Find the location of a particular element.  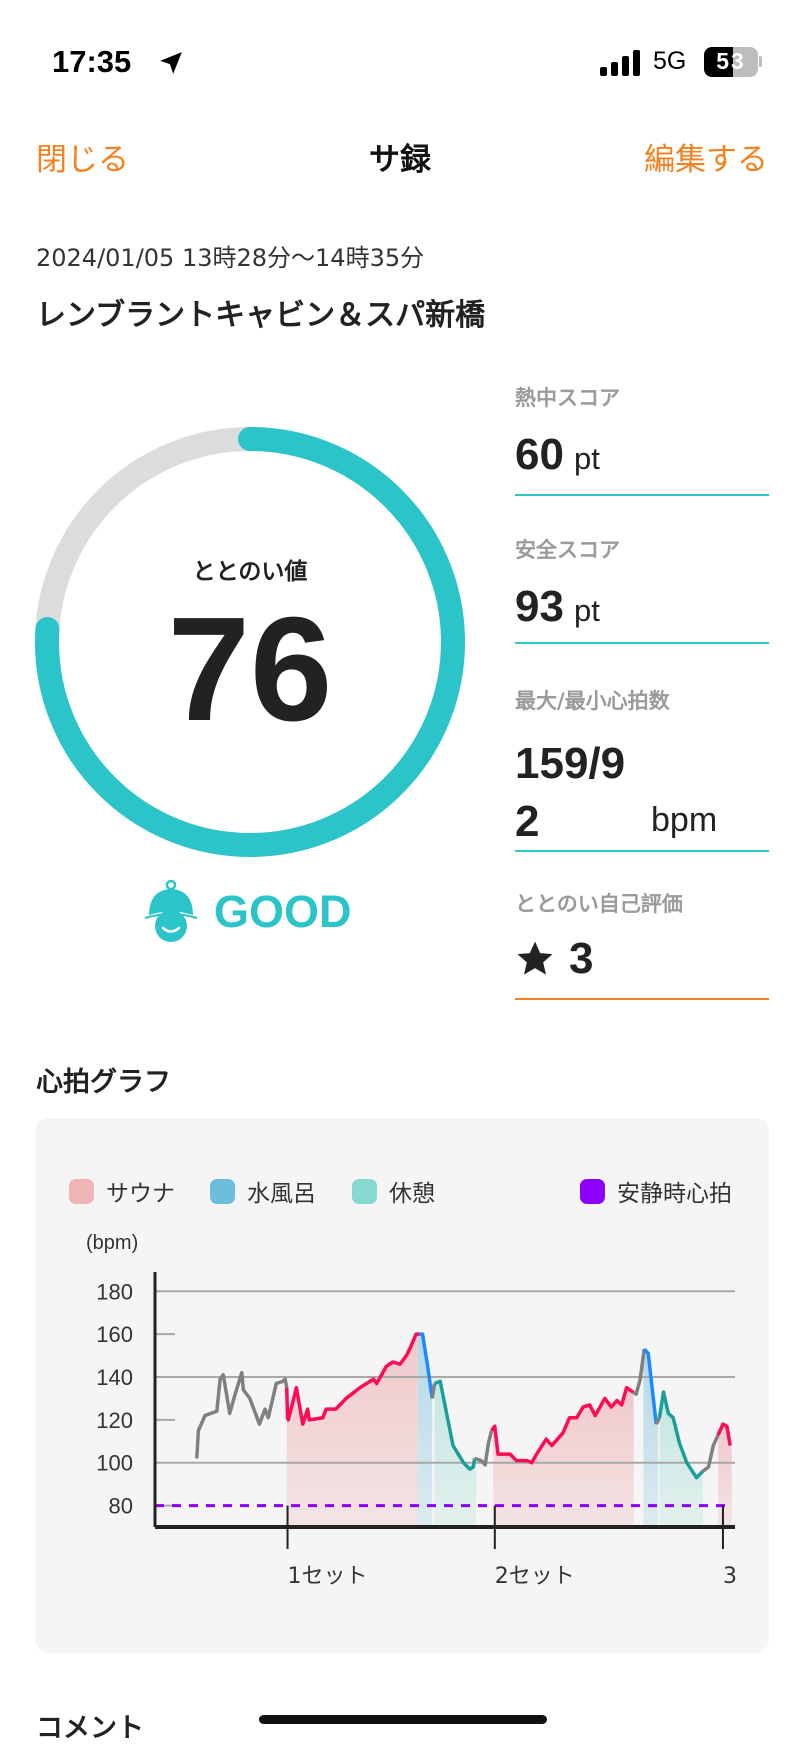

stat-safety-score: 安全スコア 93 pt is located at coordinates (642, 591).